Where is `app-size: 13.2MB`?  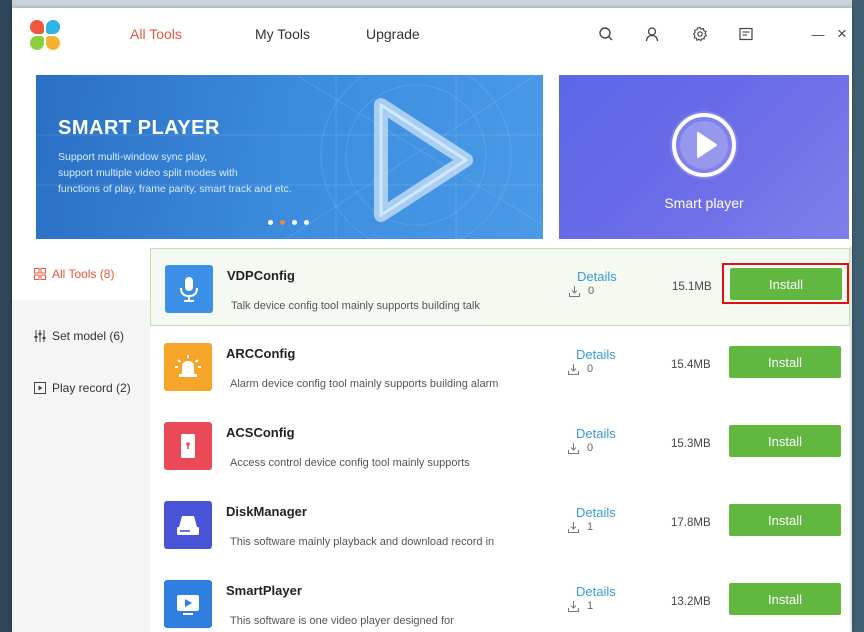 app-size: 13.2MB is located at coordinates (691, 602).